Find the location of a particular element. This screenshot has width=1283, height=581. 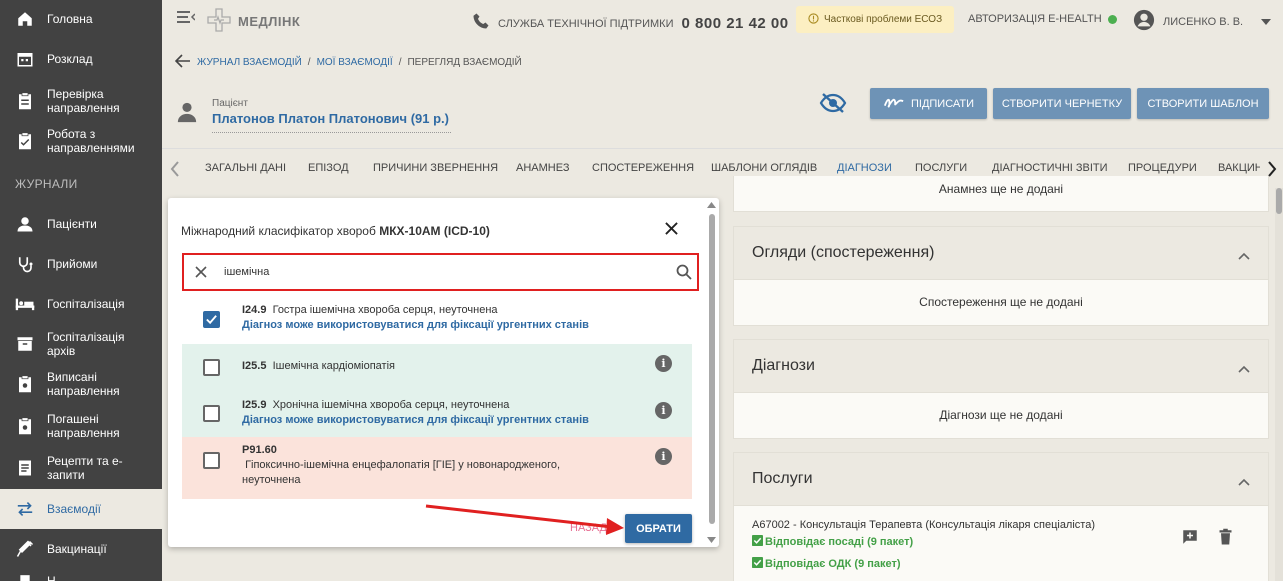

sidebar-item-vaccinations: Вакцинації is located at coordinates (81, 549).